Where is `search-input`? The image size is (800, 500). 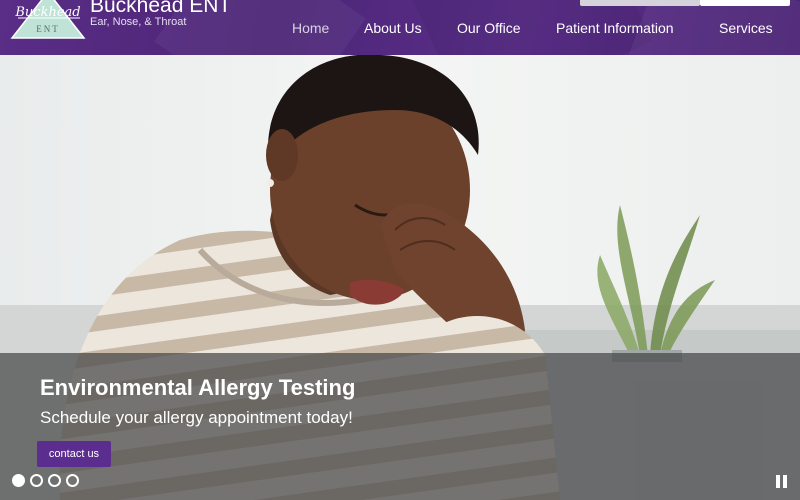 search-input is located at coordinates (640, 3).